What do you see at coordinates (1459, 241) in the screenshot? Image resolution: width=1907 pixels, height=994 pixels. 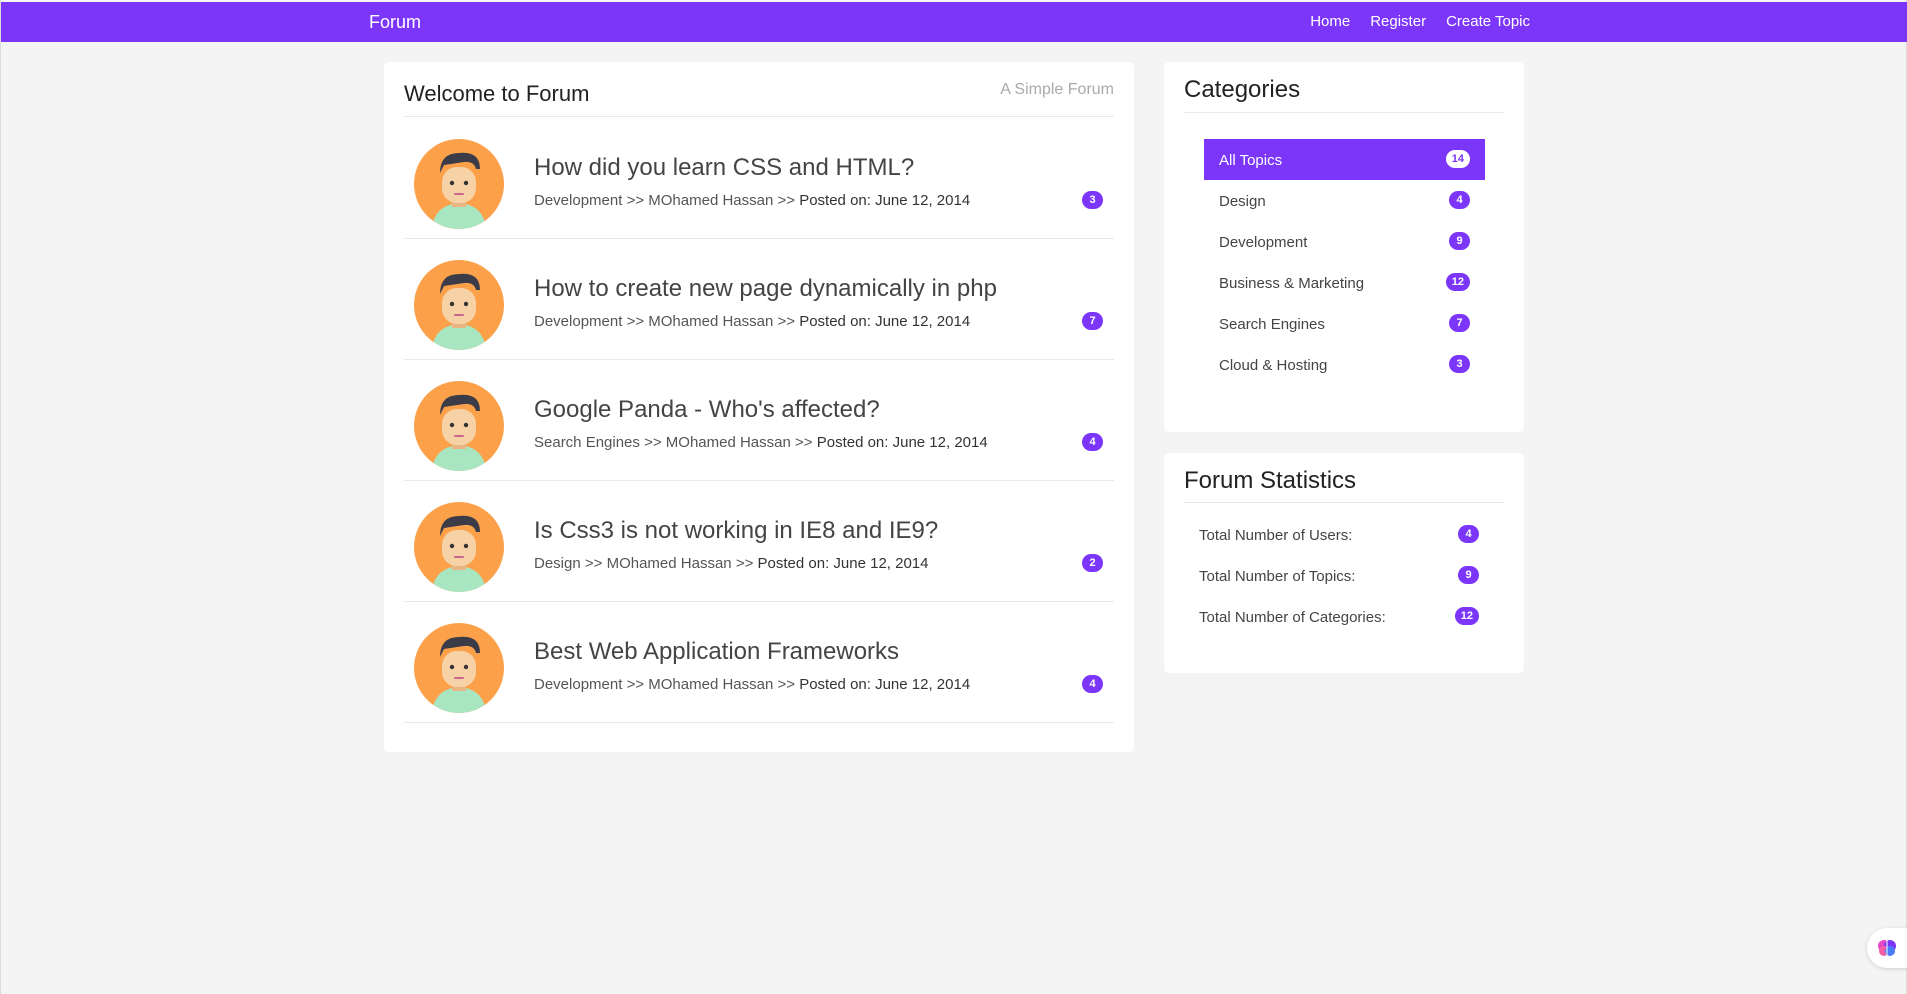 I see `category-count-badge: 9` at bounding box center [1459, 241].